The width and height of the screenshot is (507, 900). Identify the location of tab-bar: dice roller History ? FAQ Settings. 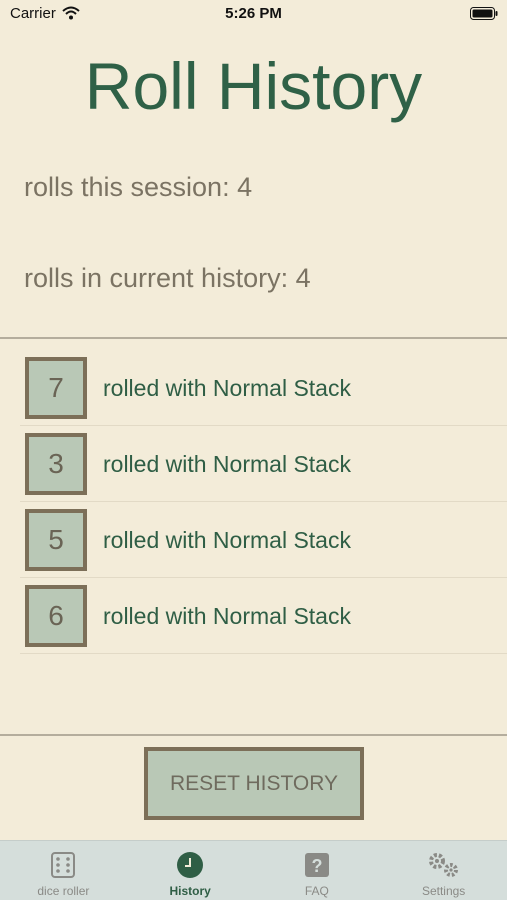
(253, 870).